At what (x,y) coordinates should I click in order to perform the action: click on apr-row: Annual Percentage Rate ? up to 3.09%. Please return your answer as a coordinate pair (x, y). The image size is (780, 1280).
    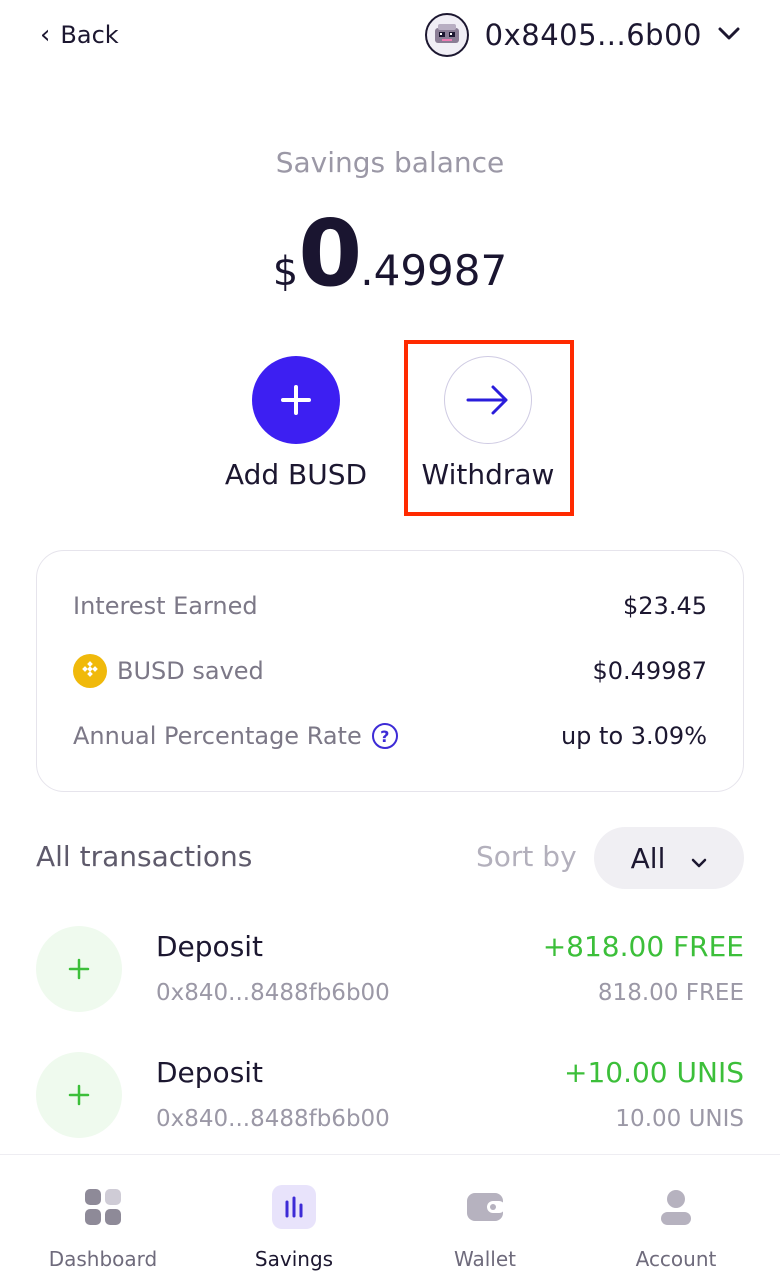
    Looking at the image, I should click on (390, 736).